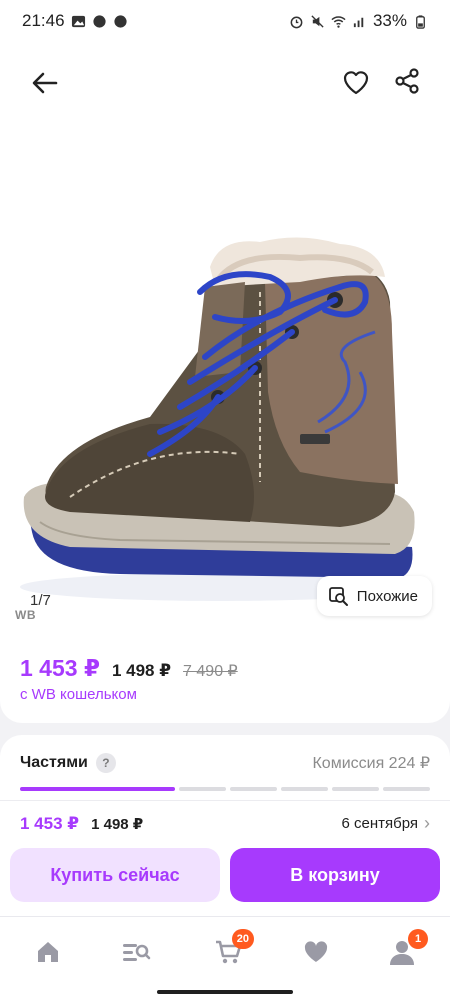  Describe the element at coordinates (338, 21) in the screenshot. I see `wifi-icon` at that location.